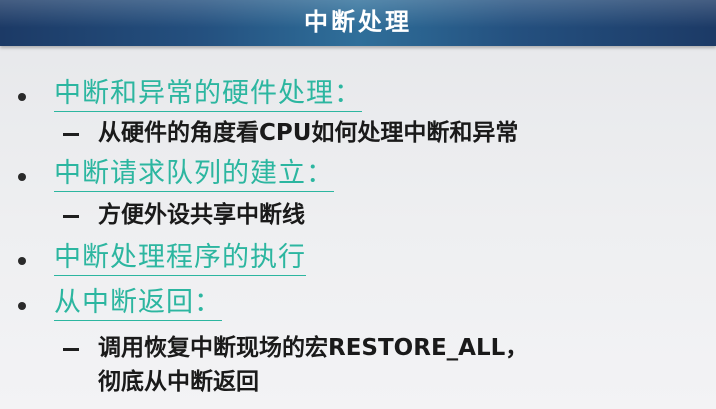 Image resolution: width=716 pixels, height=409 pixels. Describe the element at coordinates (313, 348) in the screenshot. I see `sub-item-restore-all-macro: 调用恢复中断现场的宏RESTORE_ALL，` at that location.